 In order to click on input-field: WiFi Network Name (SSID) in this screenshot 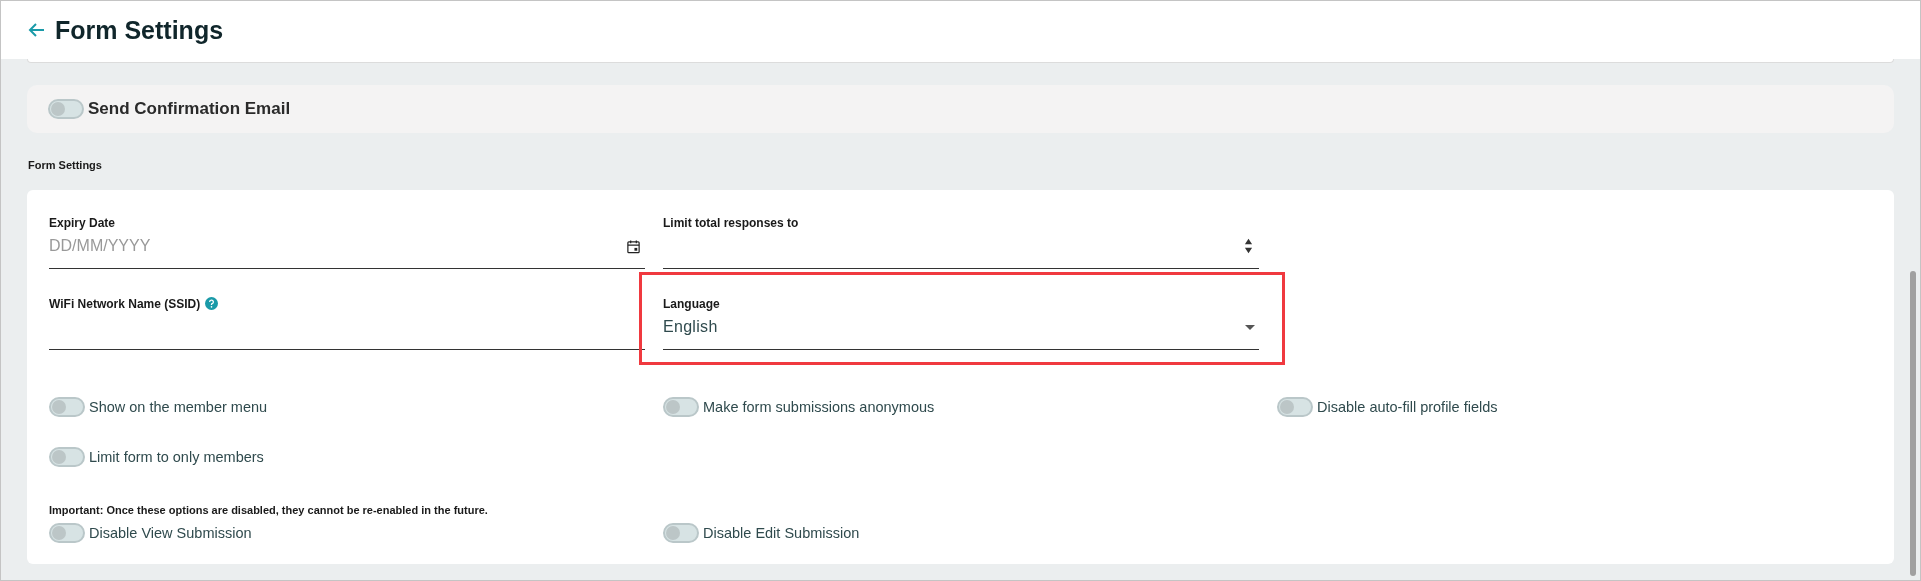, I will do `click(347, 323)`.